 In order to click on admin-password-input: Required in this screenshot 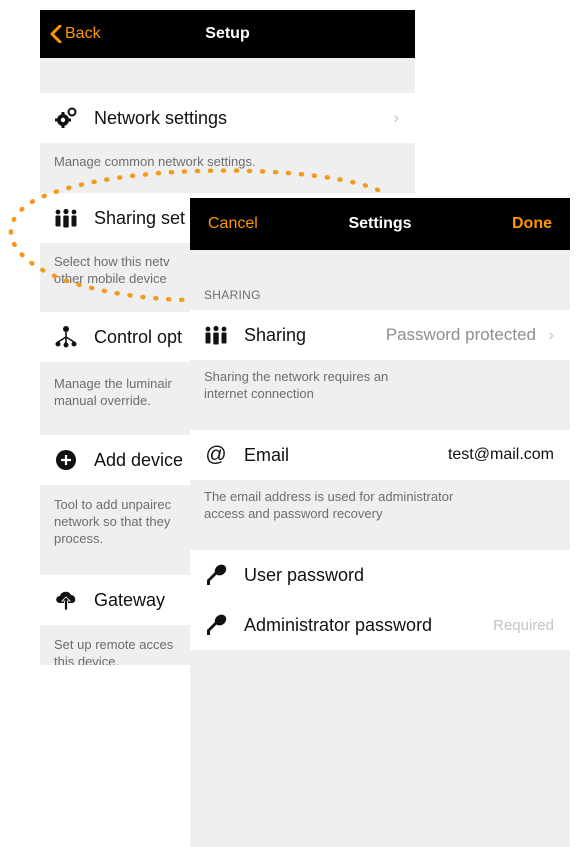, I will do `click(523, 625)`.